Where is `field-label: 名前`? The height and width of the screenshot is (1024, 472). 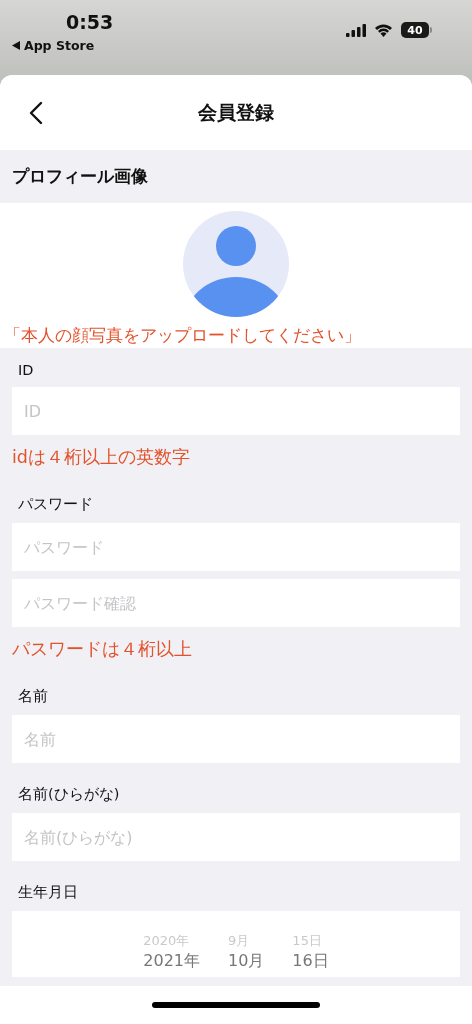
field-label: 名前 is located at coordinates (33, 696).